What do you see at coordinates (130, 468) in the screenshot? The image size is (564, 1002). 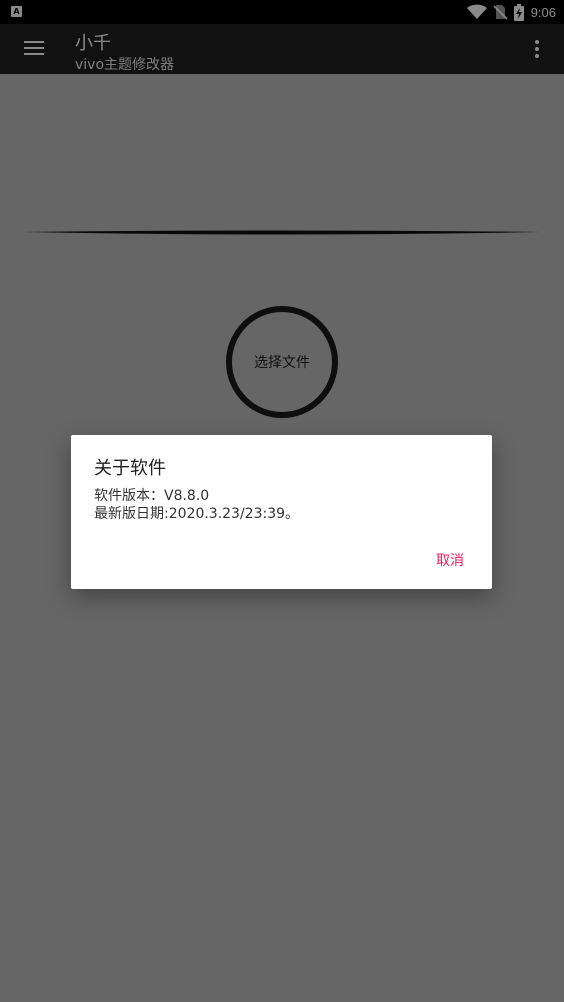 I see `dialog-title: 关于软件` at bounding box center [130, 468].